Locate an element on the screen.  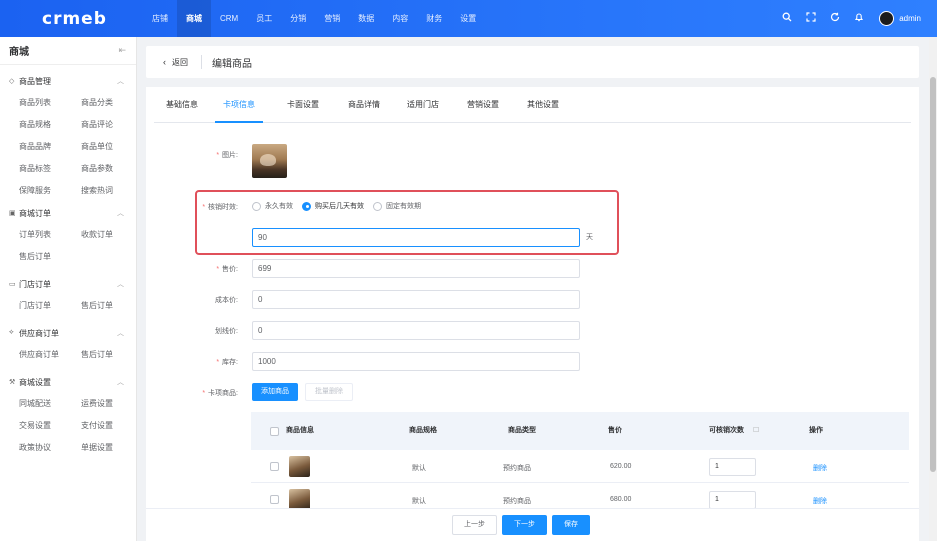
tab-marketing: 营销设置 is located at coordinates (483, 105).